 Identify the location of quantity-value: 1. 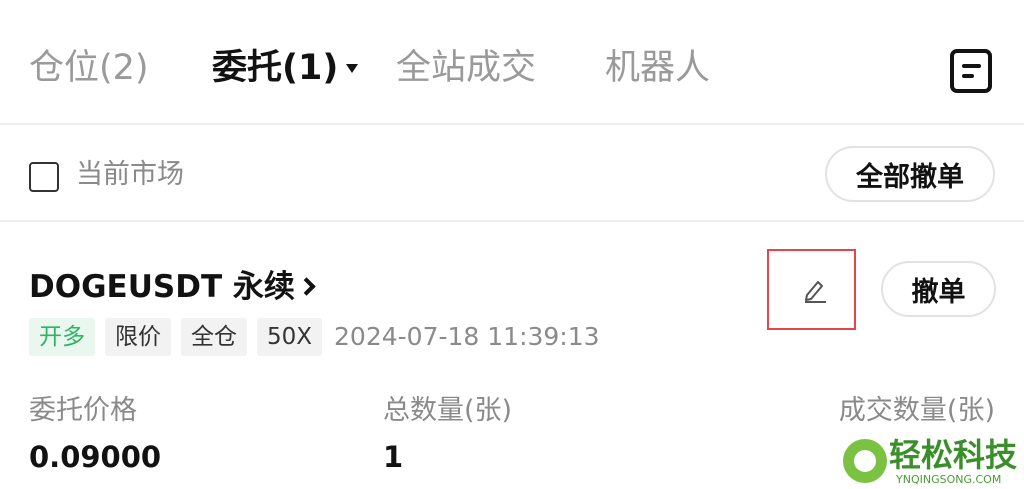
(393, 457).